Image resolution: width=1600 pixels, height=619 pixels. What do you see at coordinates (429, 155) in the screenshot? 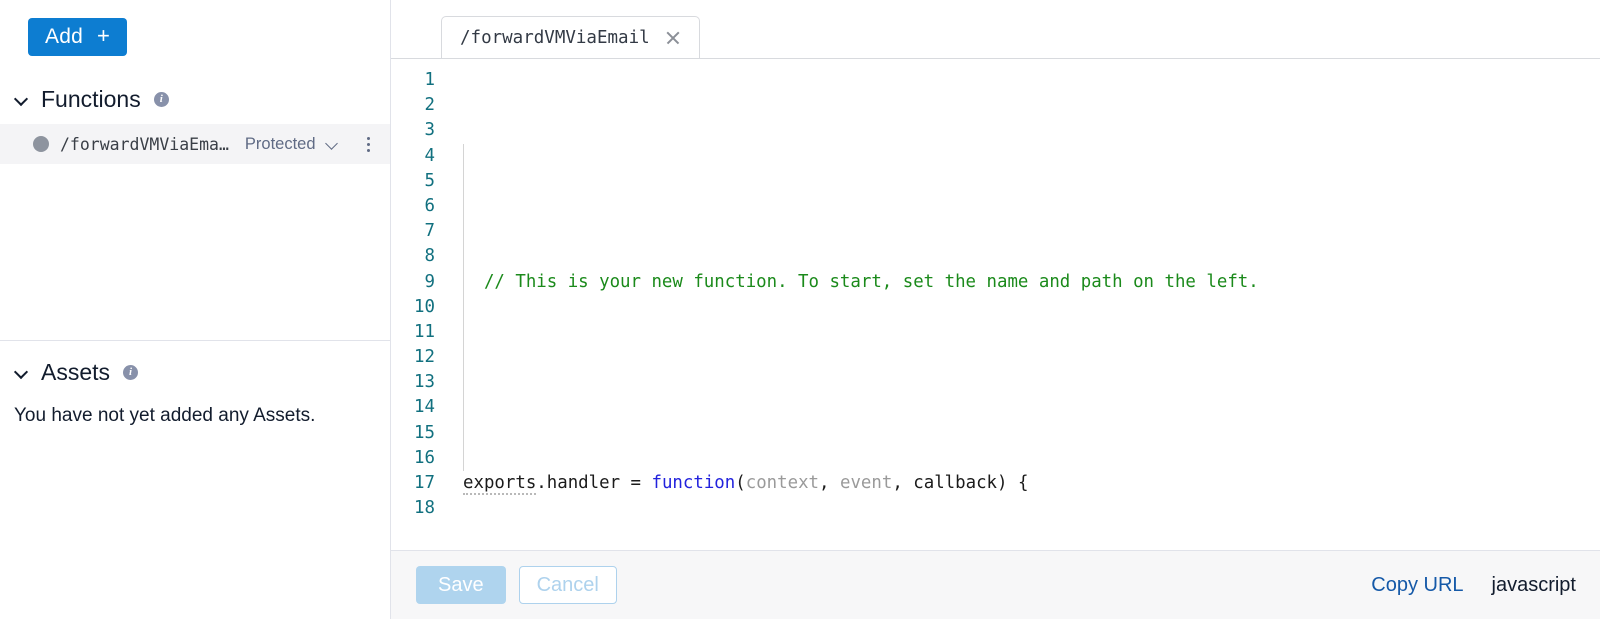
I see `line-number: 4` at bounding box center [429, 155].